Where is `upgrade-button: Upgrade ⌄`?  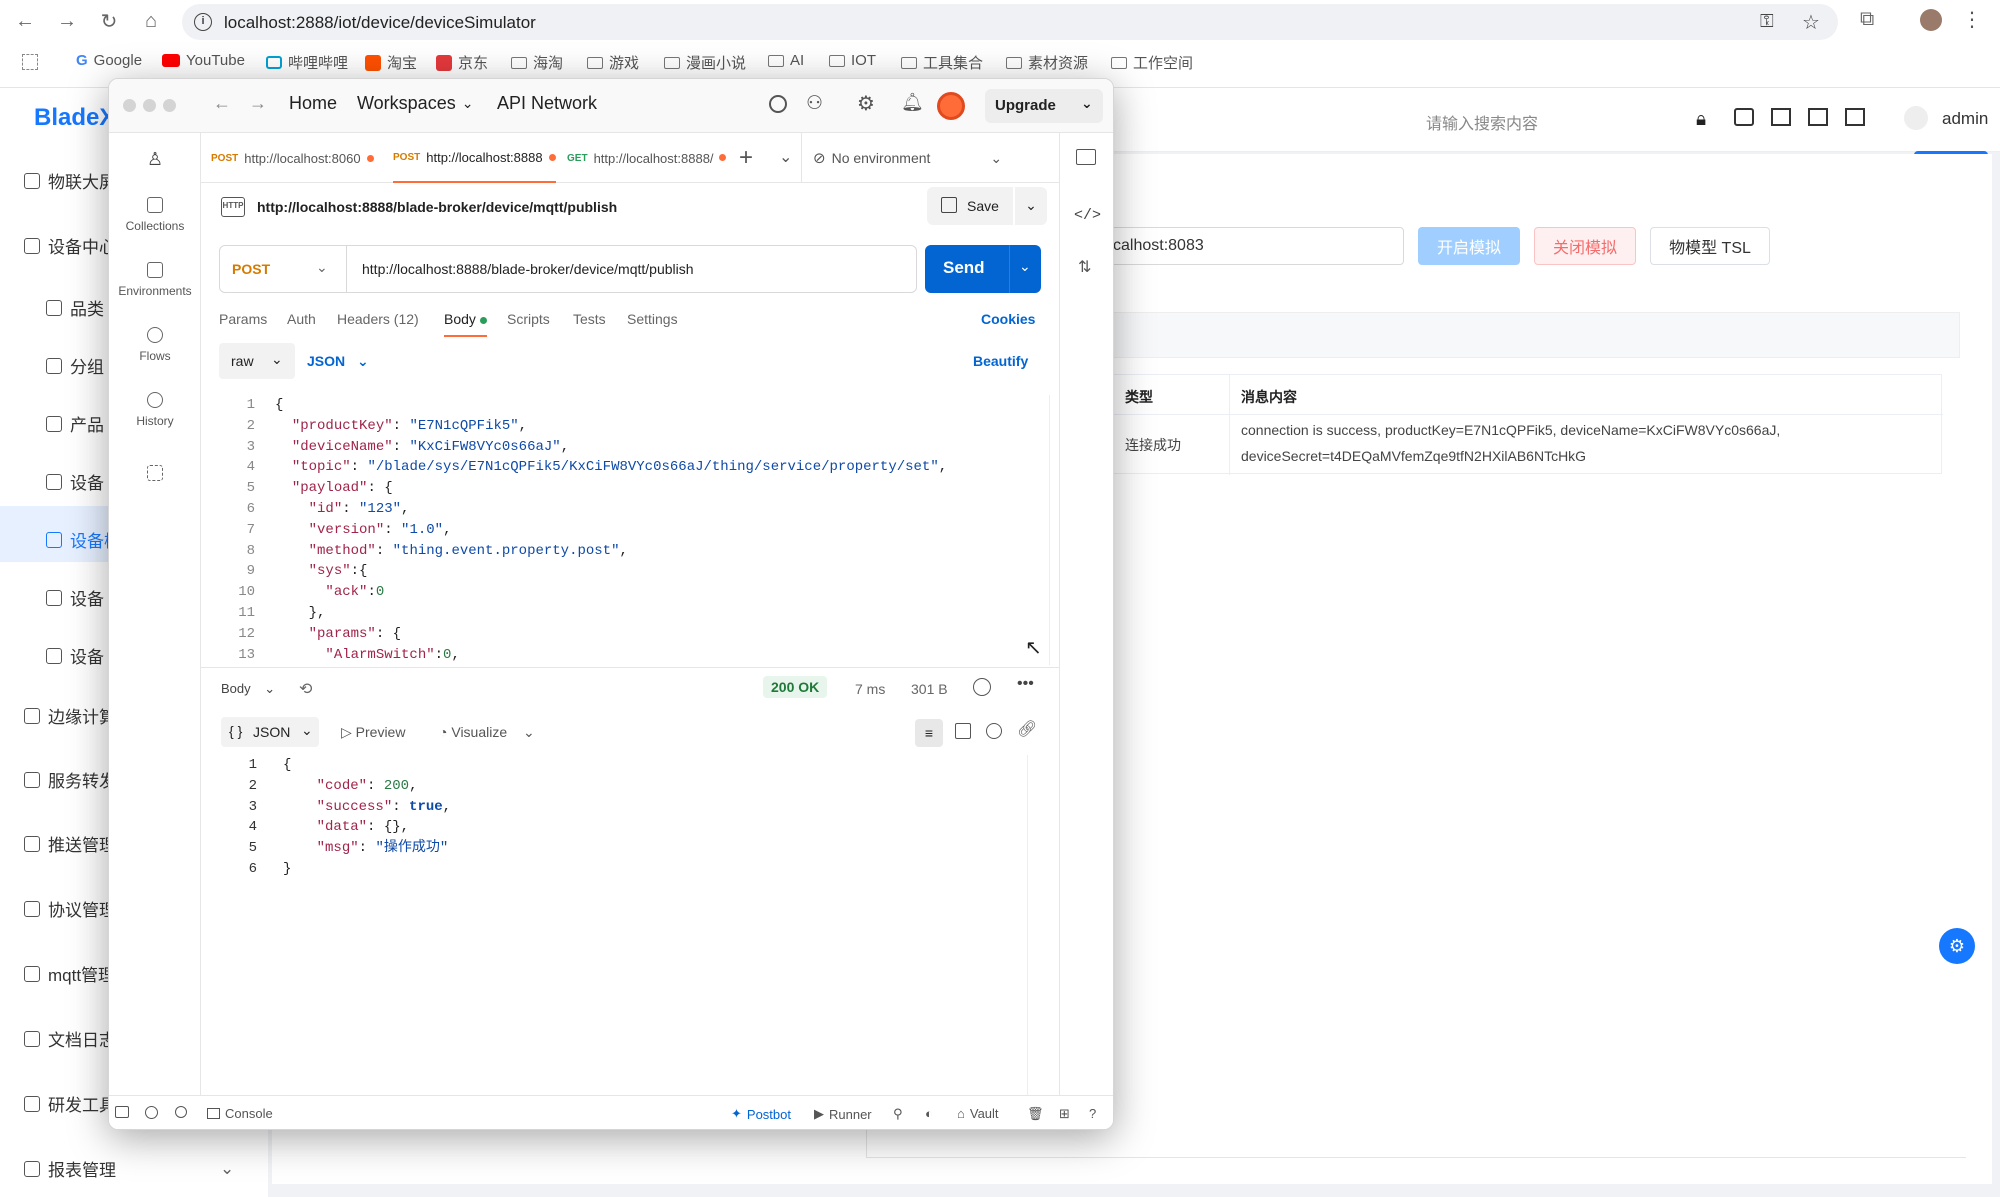
upgrade-button: Upgrade ⌄ is located at coordinates (1044, 106).